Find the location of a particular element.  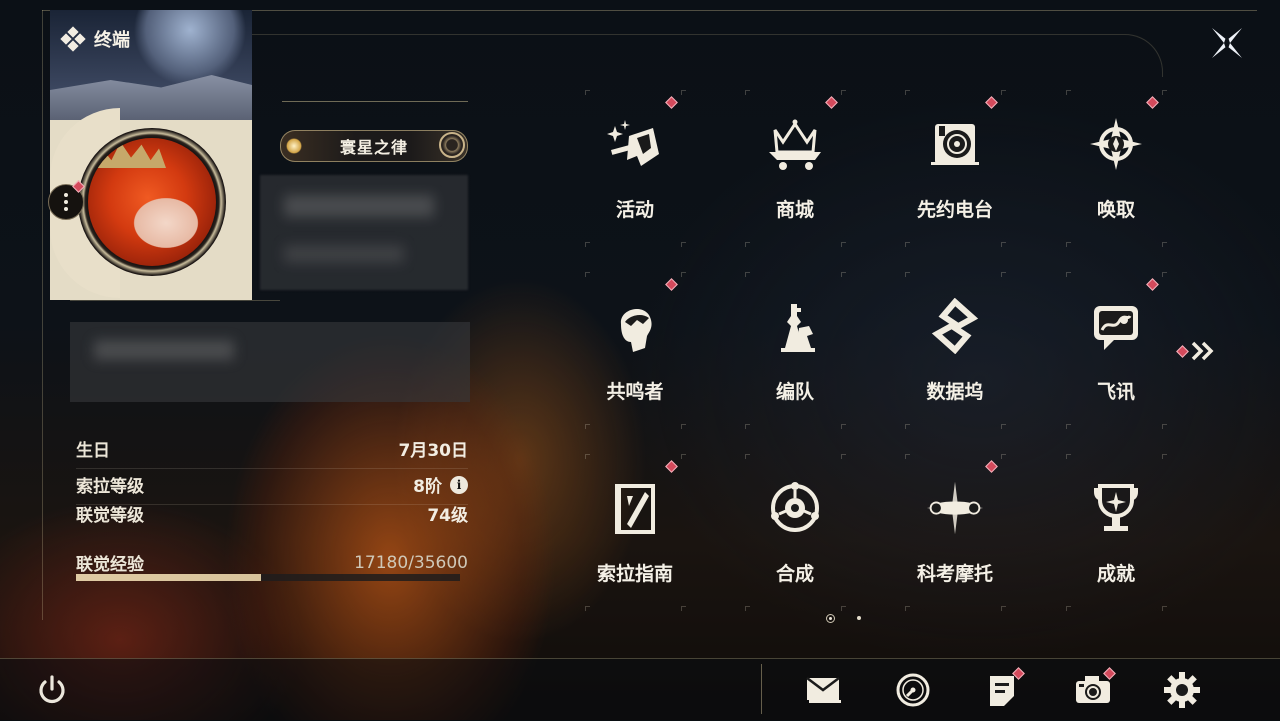

stat-label: 联觉经验 is located at coordinates (110, 565).